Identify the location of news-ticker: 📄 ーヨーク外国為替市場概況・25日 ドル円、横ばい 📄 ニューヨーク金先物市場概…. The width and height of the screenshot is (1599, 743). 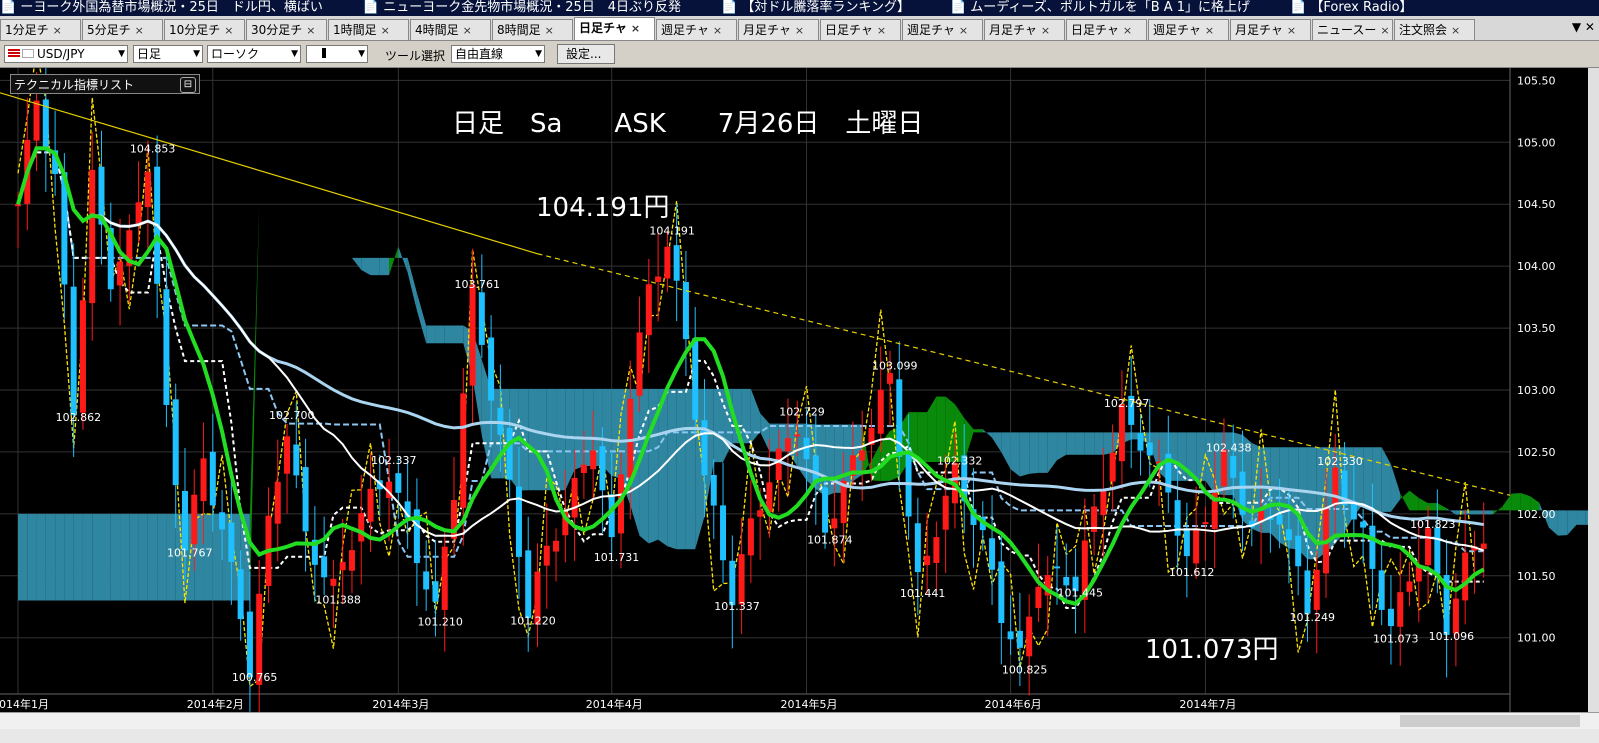
(799, 8).